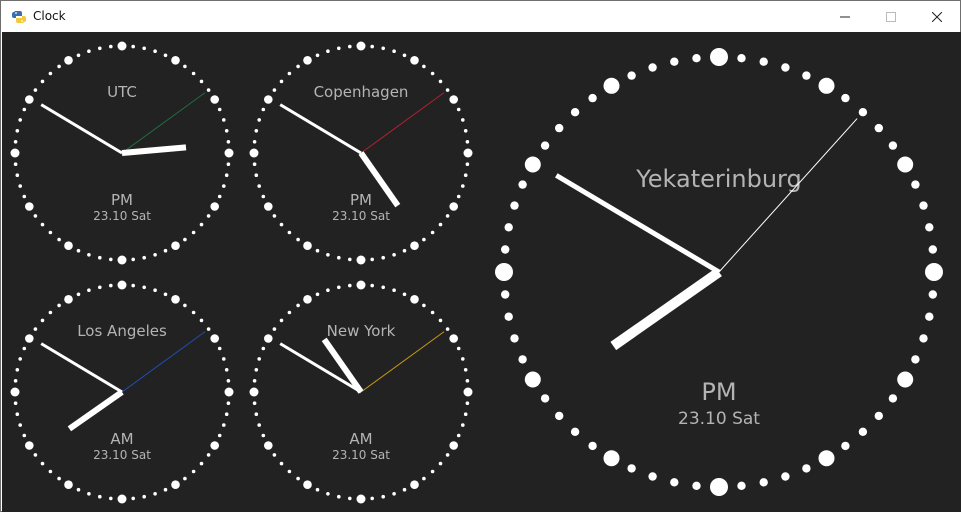 The width and height of the screenshot is (961, 512). What do you see at coordinates (49, 16) in the screenshot?
I see `window-title: Clock` at bounding box center [49, 16].